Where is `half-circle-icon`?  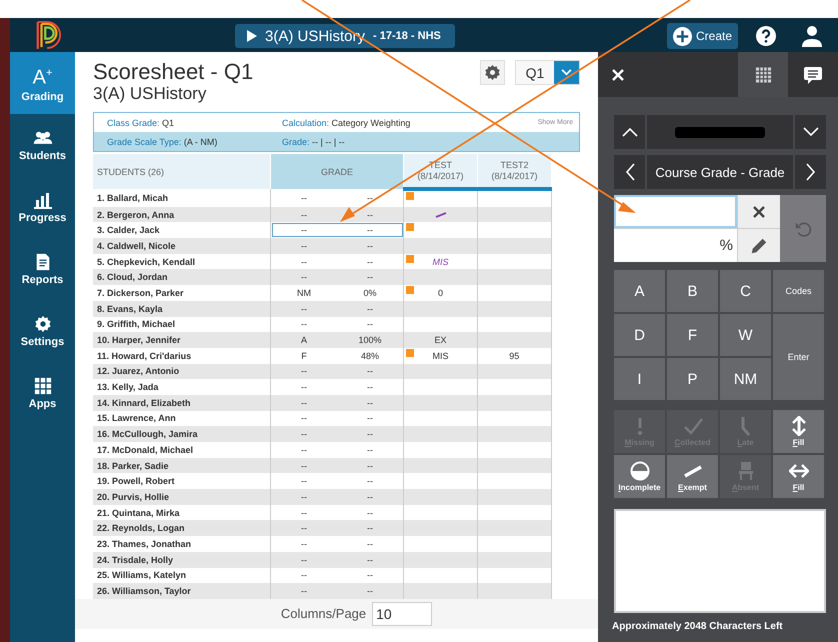
half-circle-icon is located at coordinates (640, 471).